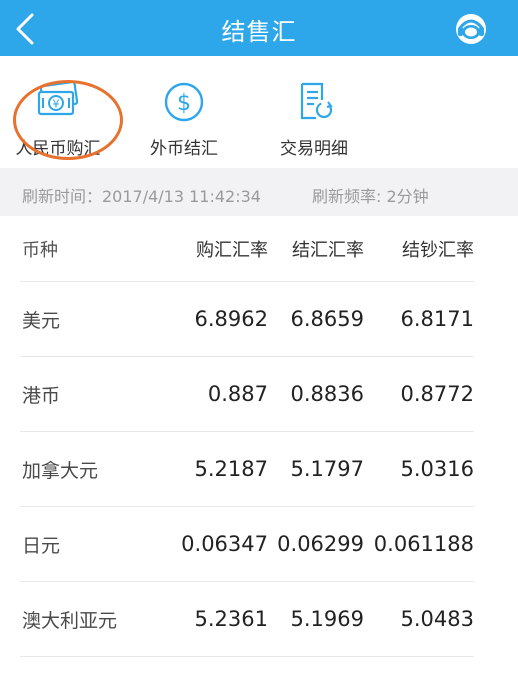 Image resolution: width=518 pixels, height=680 pixels. I want to click on settle-rate: 5.1969, so click(327, 619).